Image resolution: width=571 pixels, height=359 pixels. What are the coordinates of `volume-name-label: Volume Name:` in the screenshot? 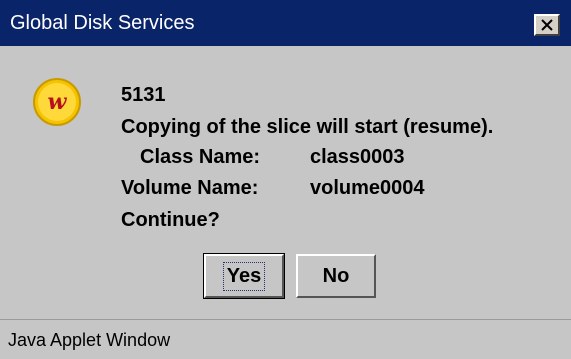 It's located at (190, 188).